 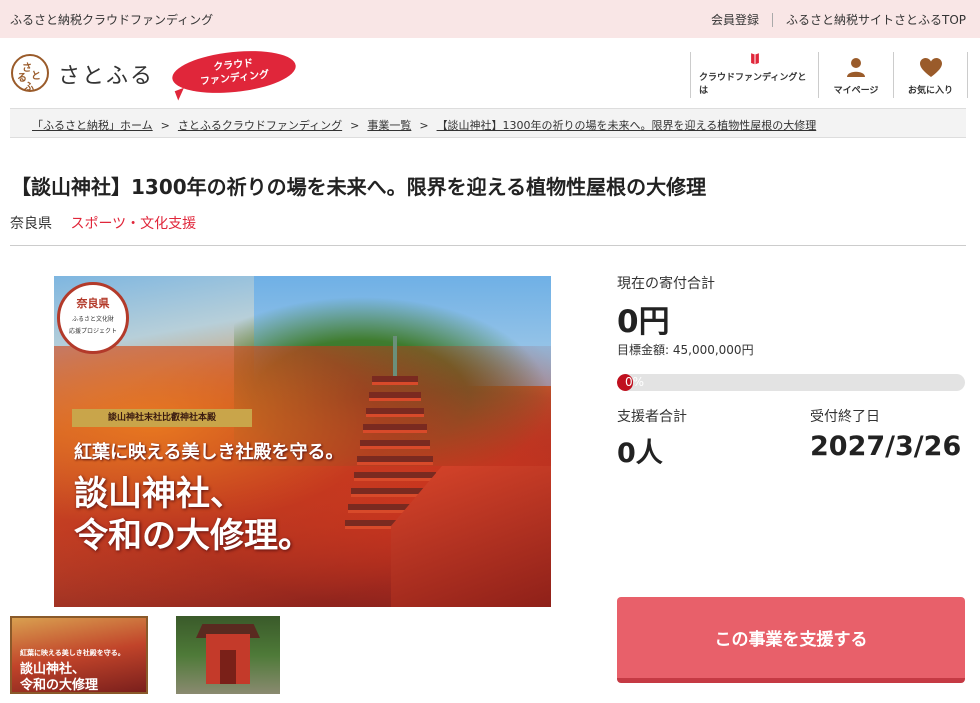 I want to click on nav-favorites: お気に入り, so click(x=930, y=75).